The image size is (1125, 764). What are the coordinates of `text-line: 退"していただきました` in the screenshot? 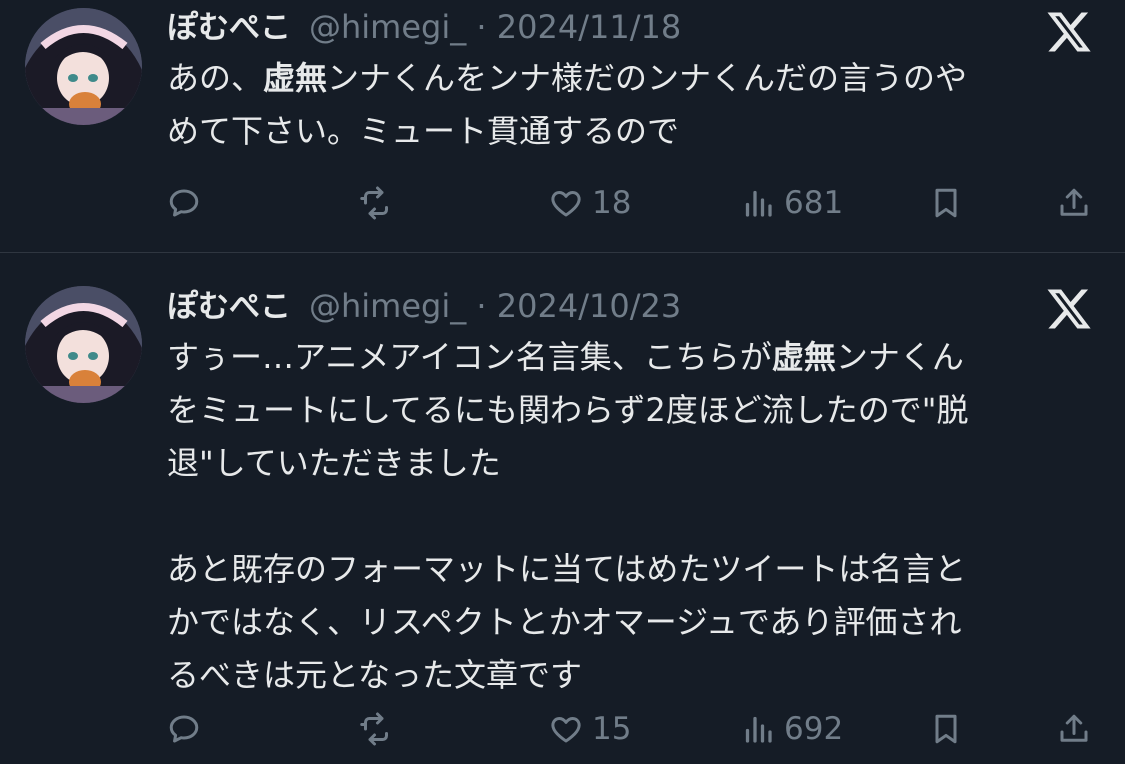 It's located at (627, 463).